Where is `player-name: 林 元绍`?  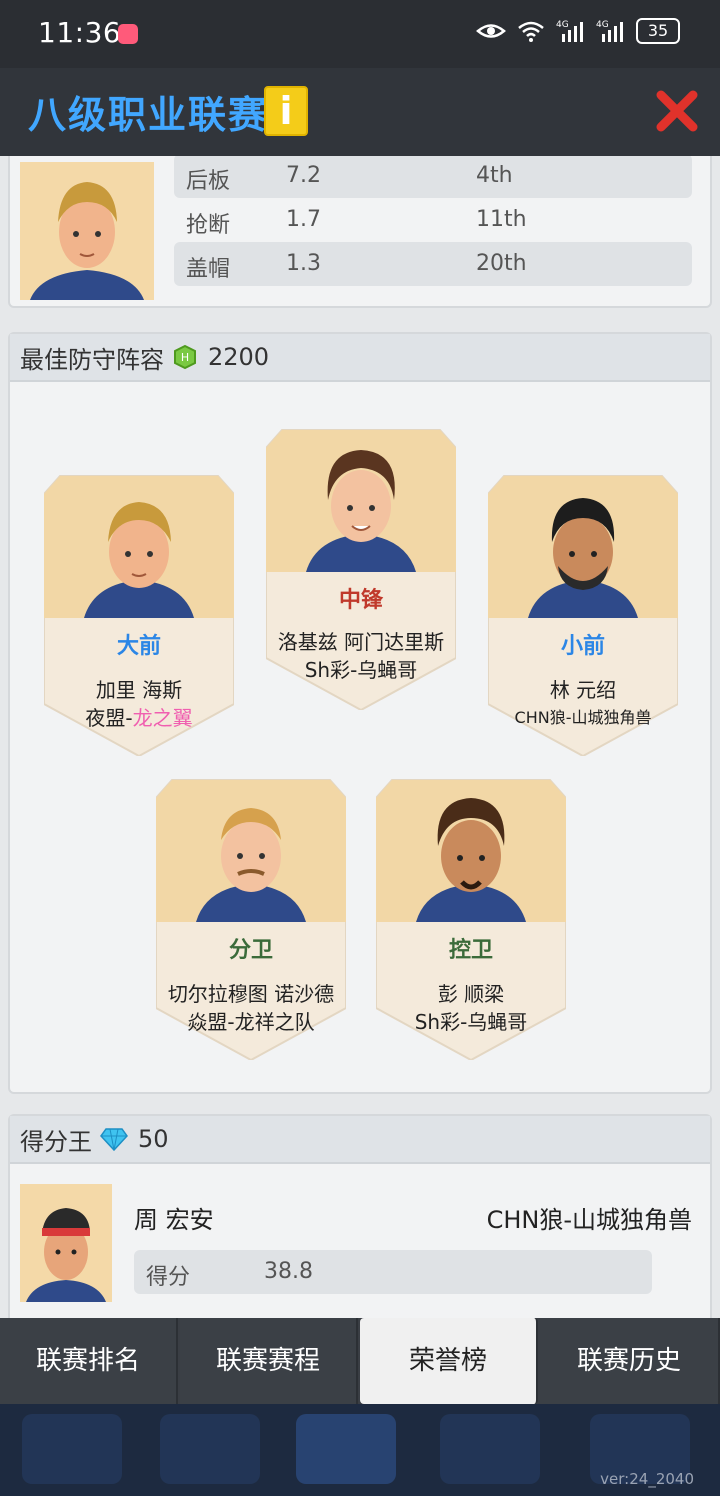 player-name: 林 元绍 is located at coordinates (583, 690).